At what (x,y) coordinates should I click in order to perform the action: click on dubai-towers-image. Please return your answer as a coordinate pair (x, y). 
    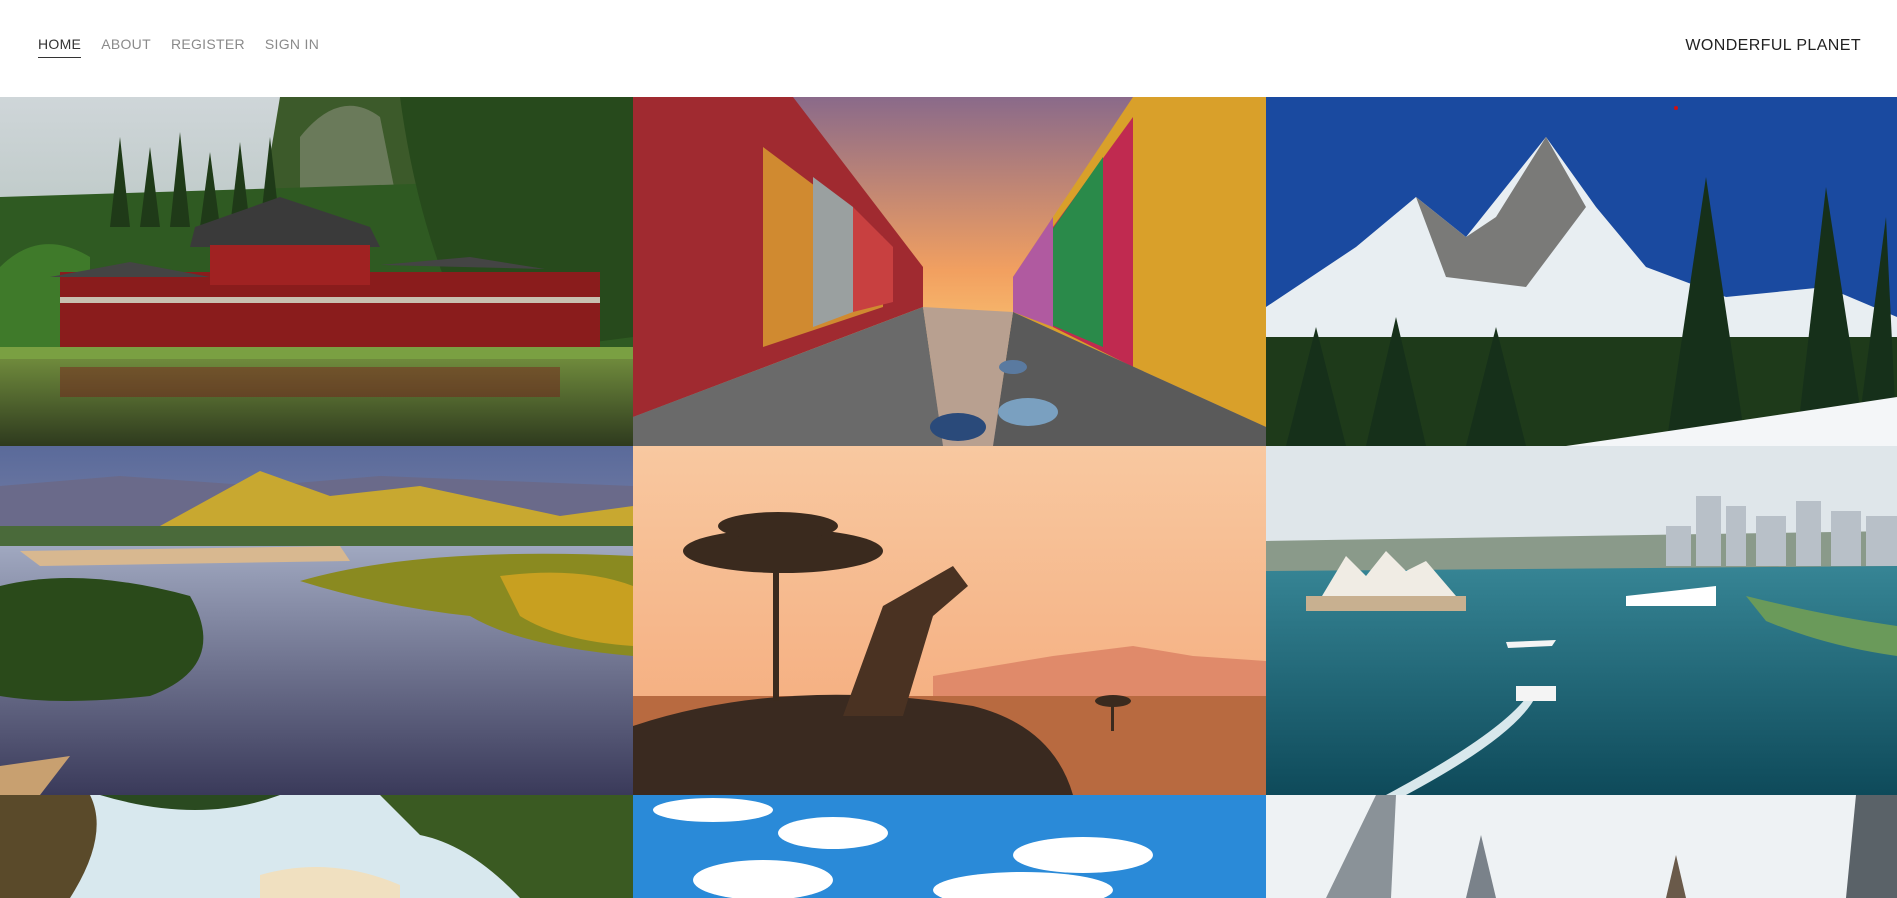
    Looking at the image, I should click on (1581, 846).